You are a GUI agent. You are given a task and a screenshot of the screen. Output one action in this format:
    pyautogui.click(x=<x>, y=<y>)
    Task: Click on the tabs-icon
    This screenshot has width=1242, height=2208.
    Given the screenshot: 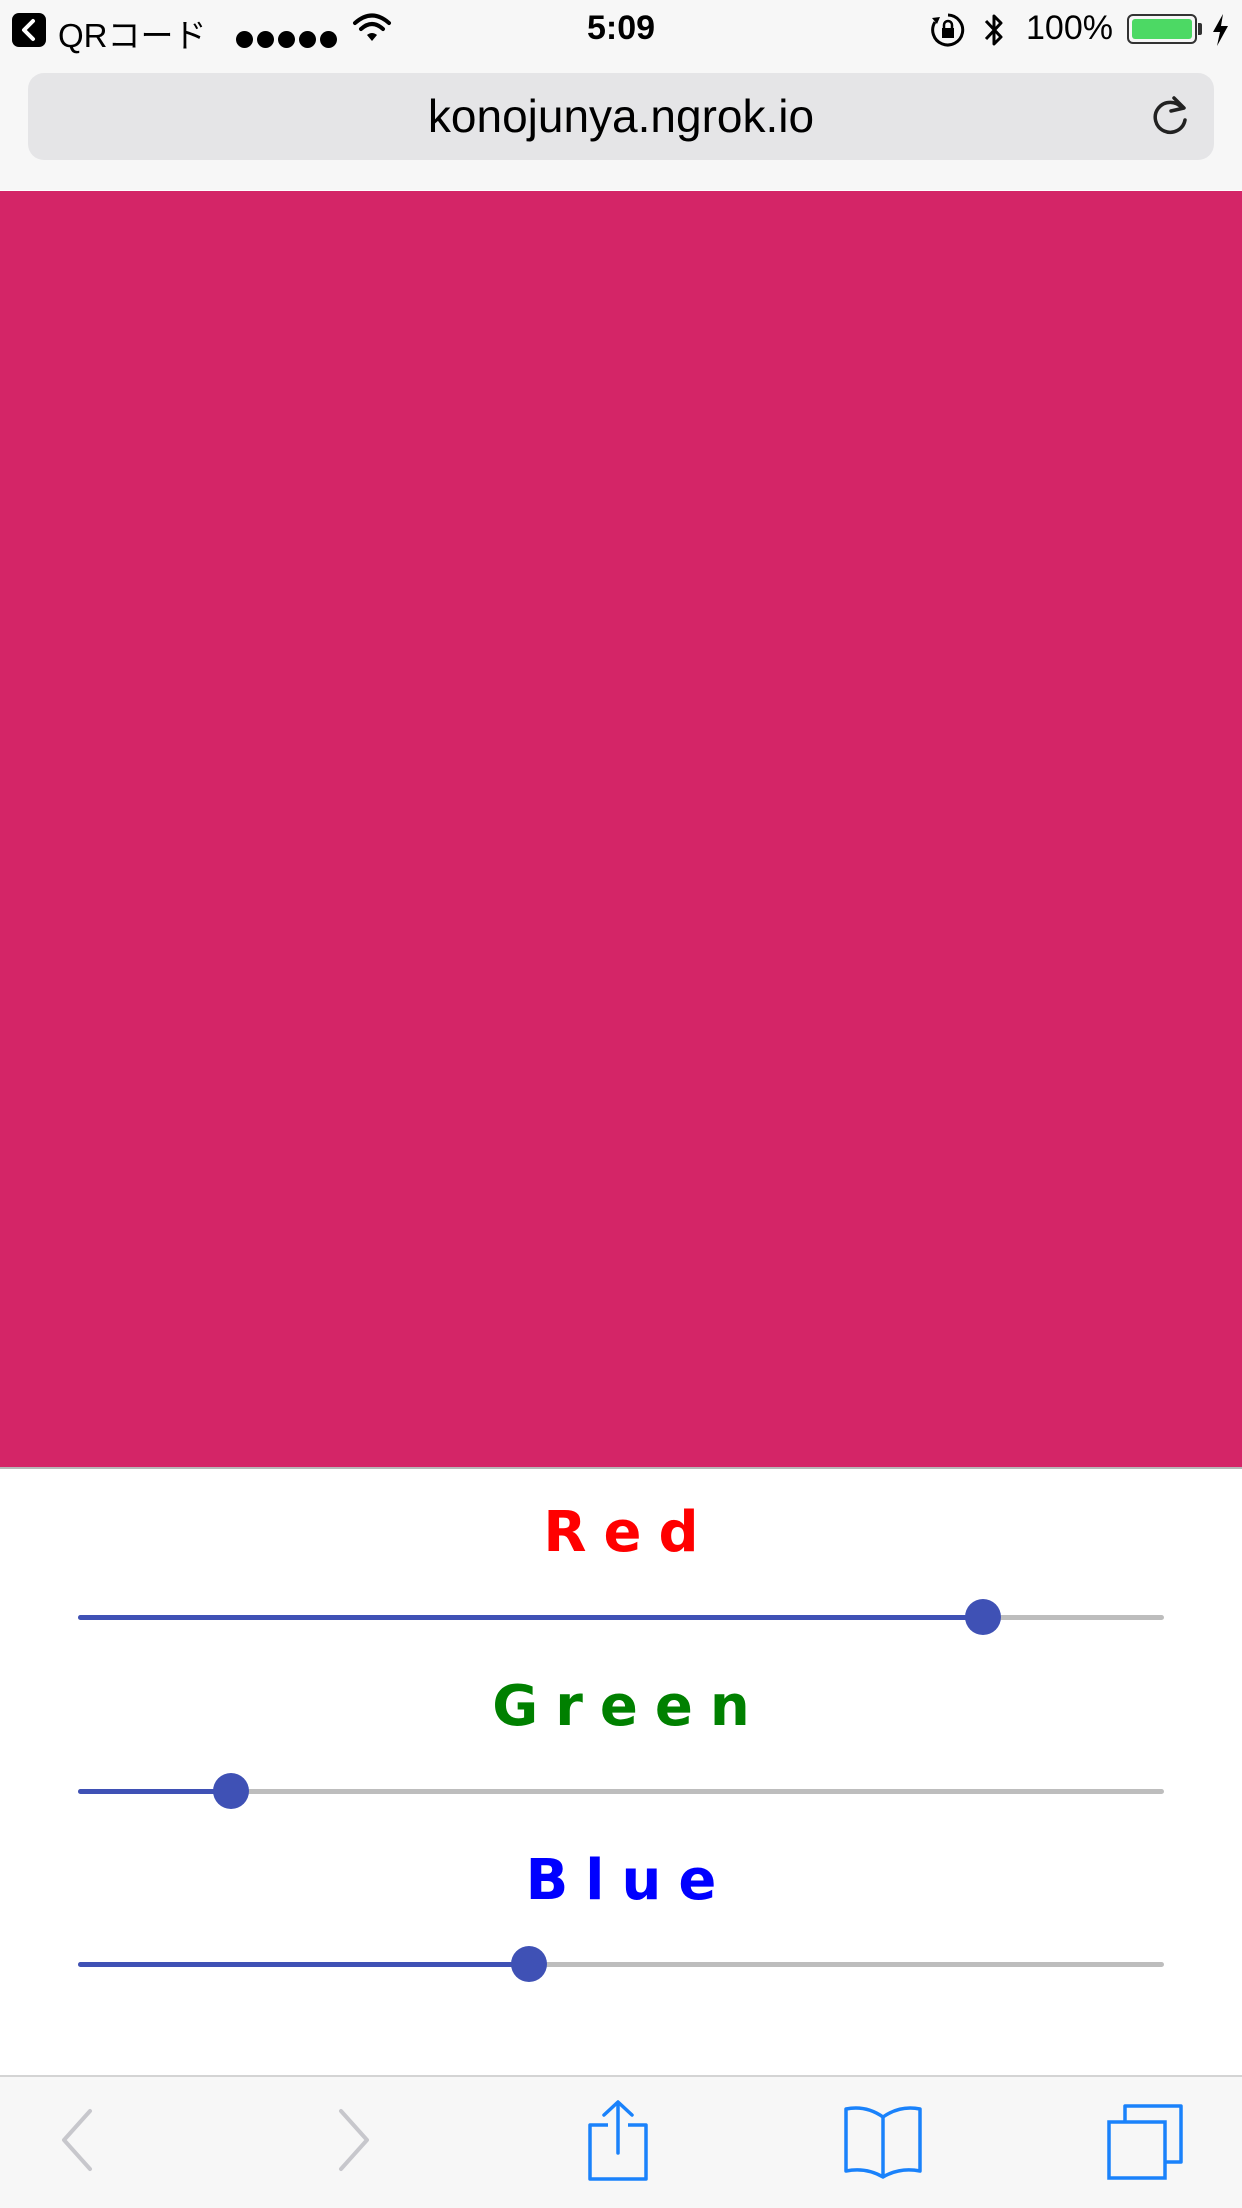 What is the action you would take?
    pyautogui.click(x=1145, y=2144)
    